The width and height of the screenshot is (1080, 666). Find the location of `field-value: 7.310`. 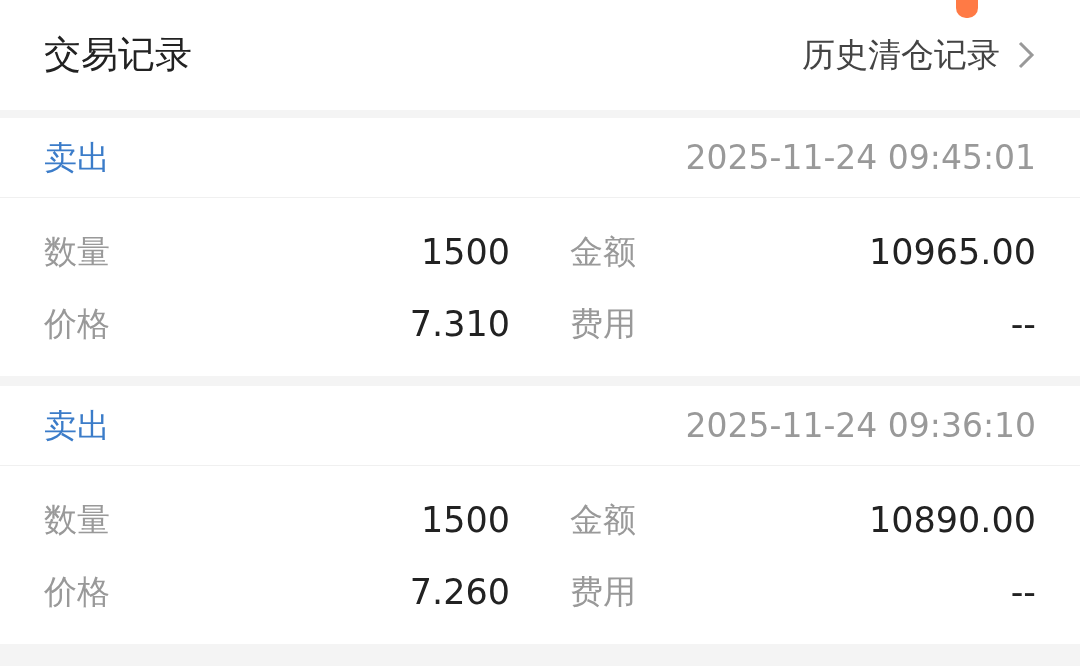

field-value: 7.310 is located at coordinates (459, 324).